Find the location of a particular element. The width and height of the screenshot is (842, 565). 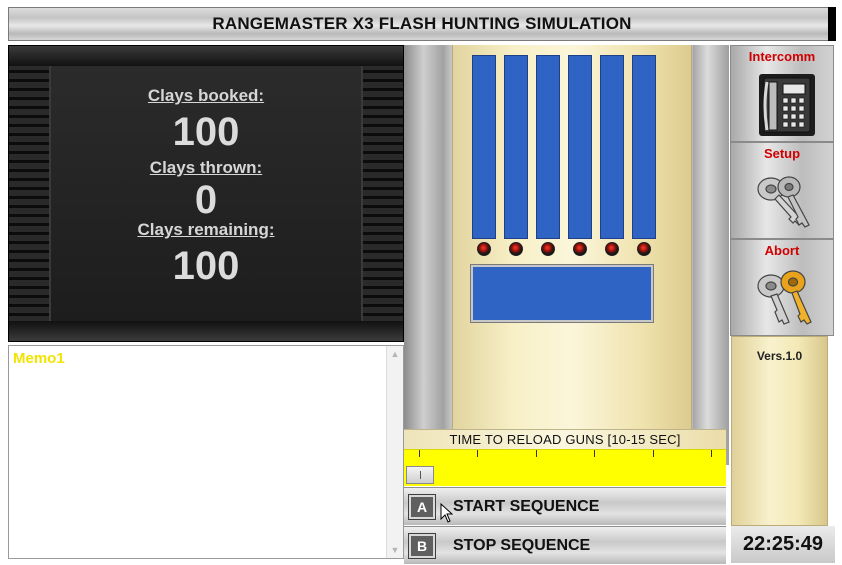

stop-sequence-button: B STOP SEQUENCE is located at coordinates (565, 545).